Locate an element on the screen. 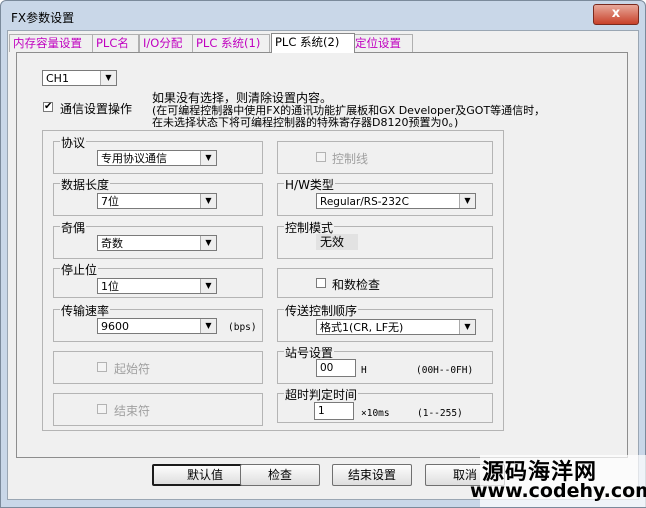 This screenshot has height=508, width=646. protocol-value: 专用协议通信 is located at coordinates (134, 158).